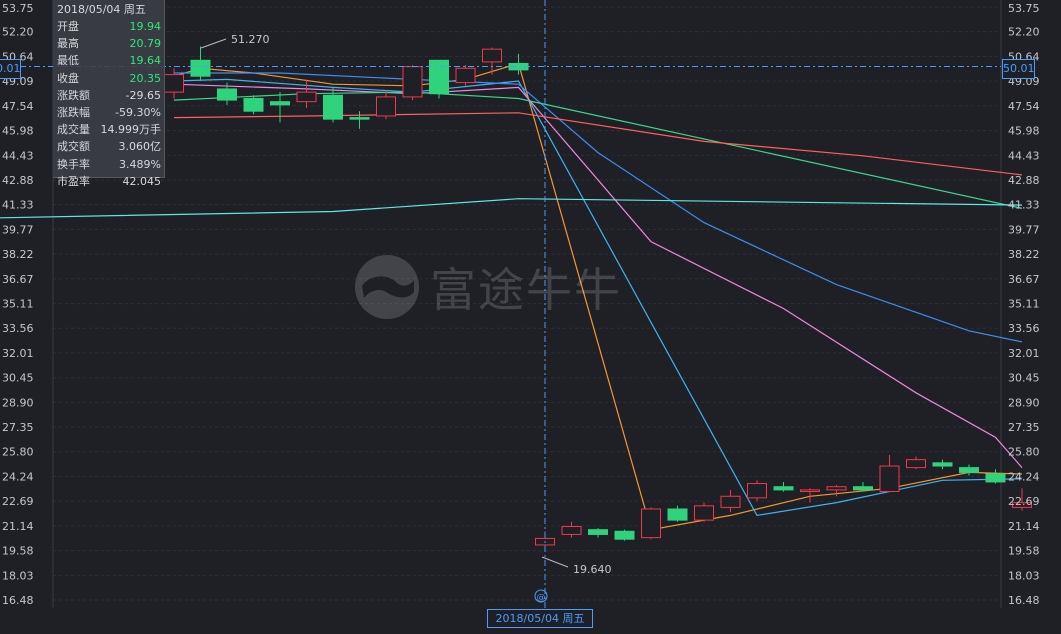  Describe the element at coordinates (145, 78) in the screenshot. I see `info-row-value: 20.35` at that location.